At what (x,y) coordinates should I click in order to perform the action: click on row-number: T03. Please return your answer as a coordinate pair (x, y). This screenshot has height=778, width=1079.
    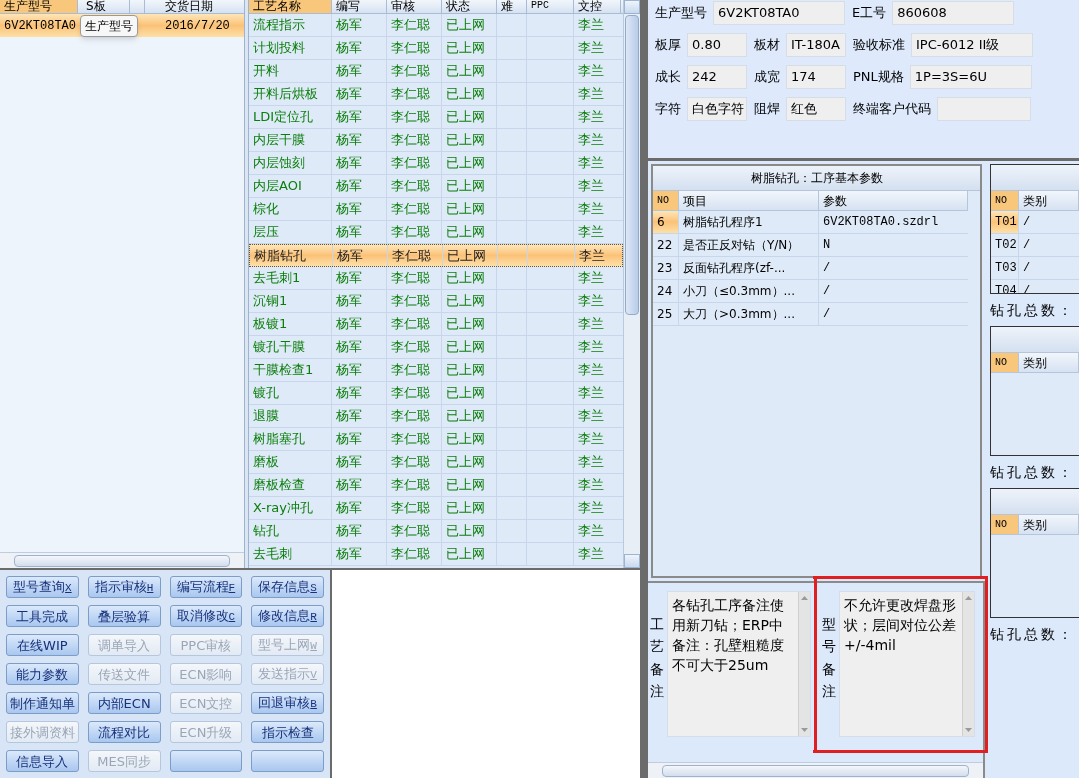
    Looking at the image, I should click on (1005, 268).